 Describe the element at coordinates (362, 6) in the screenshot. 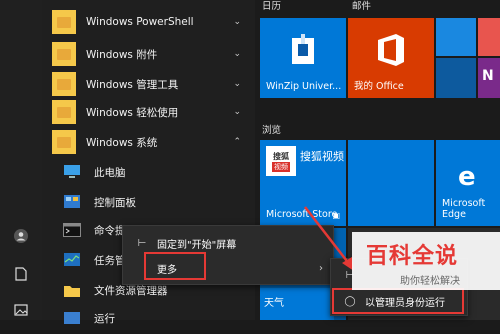

I see `tile-label-mail: 邮件` at that location.